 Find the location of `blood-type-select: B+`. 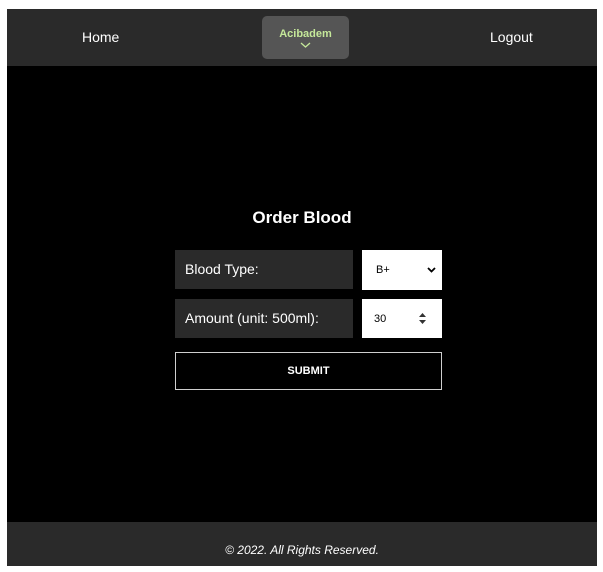

blood-type-select: B+ is located at coordinates (402, 270).